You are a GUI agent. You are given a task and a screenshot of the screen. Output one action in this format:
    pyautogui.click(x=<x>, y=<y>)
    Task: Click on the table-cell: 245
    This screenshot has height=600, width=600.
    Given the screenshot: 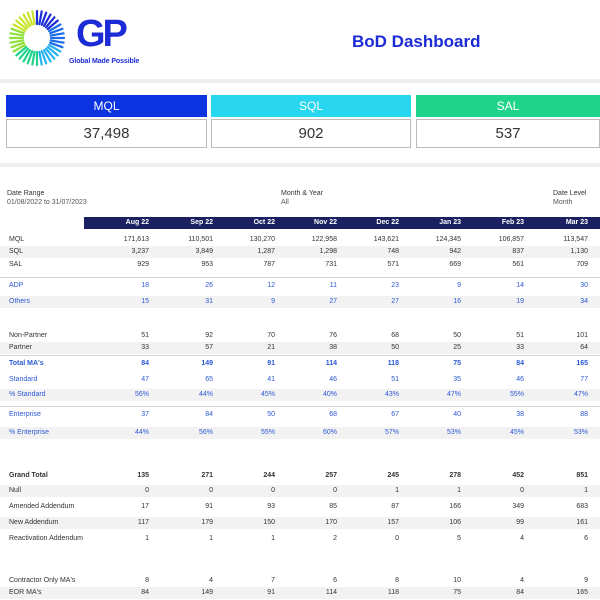 What is the action you would take?
    pyautogui.click(x=393, y=475)
    